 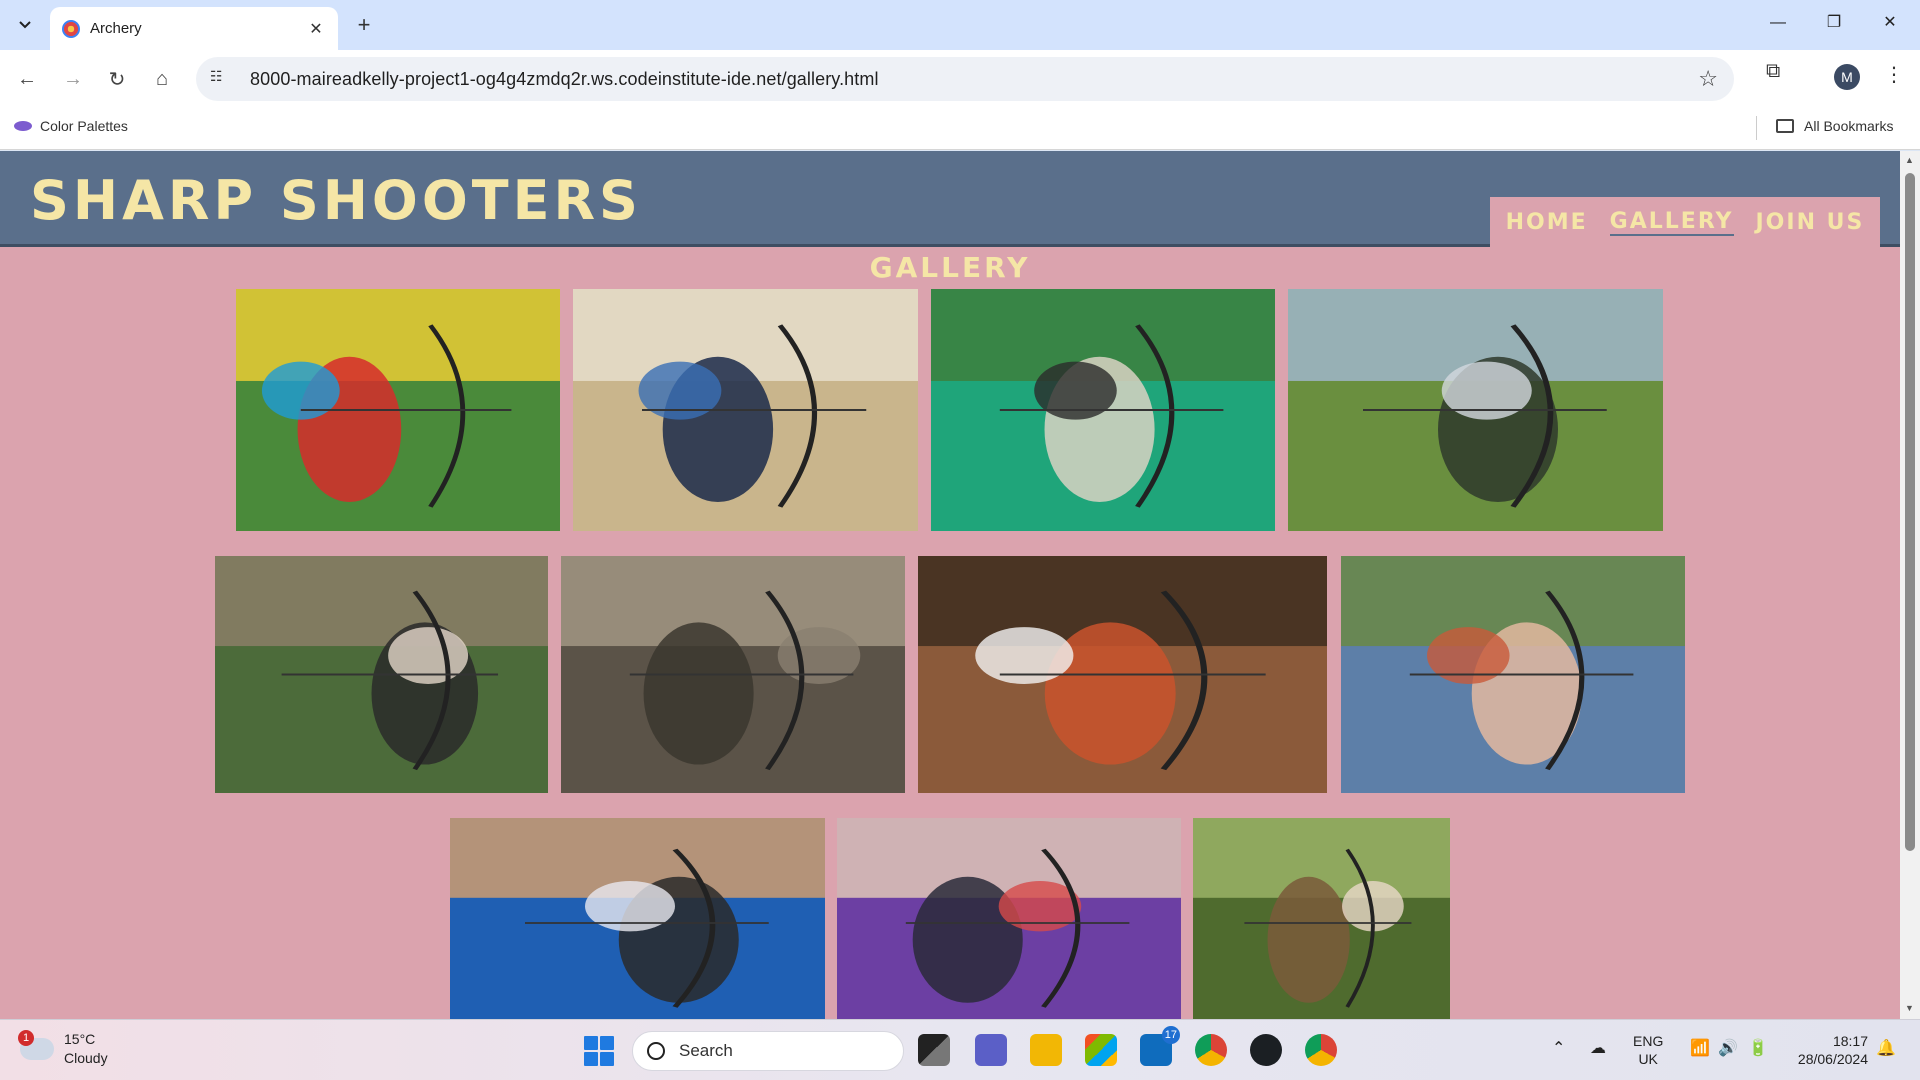 What do you see at coordinates (656, 1051) in the screenshot?
I see `search-icon` at bounding box center [656, 1051].